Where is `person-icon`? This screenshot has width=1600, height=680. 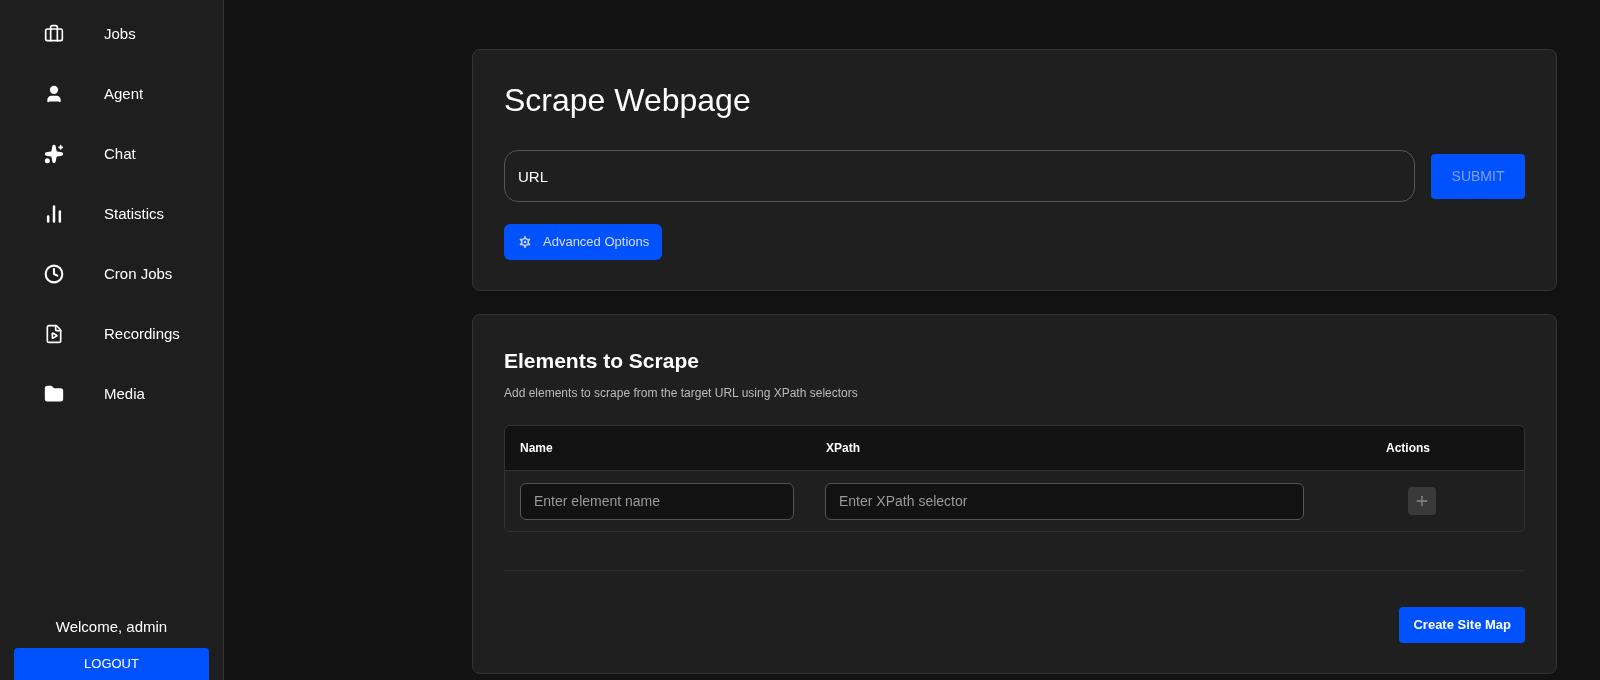 person-icon is located at coordinates (54, 94).